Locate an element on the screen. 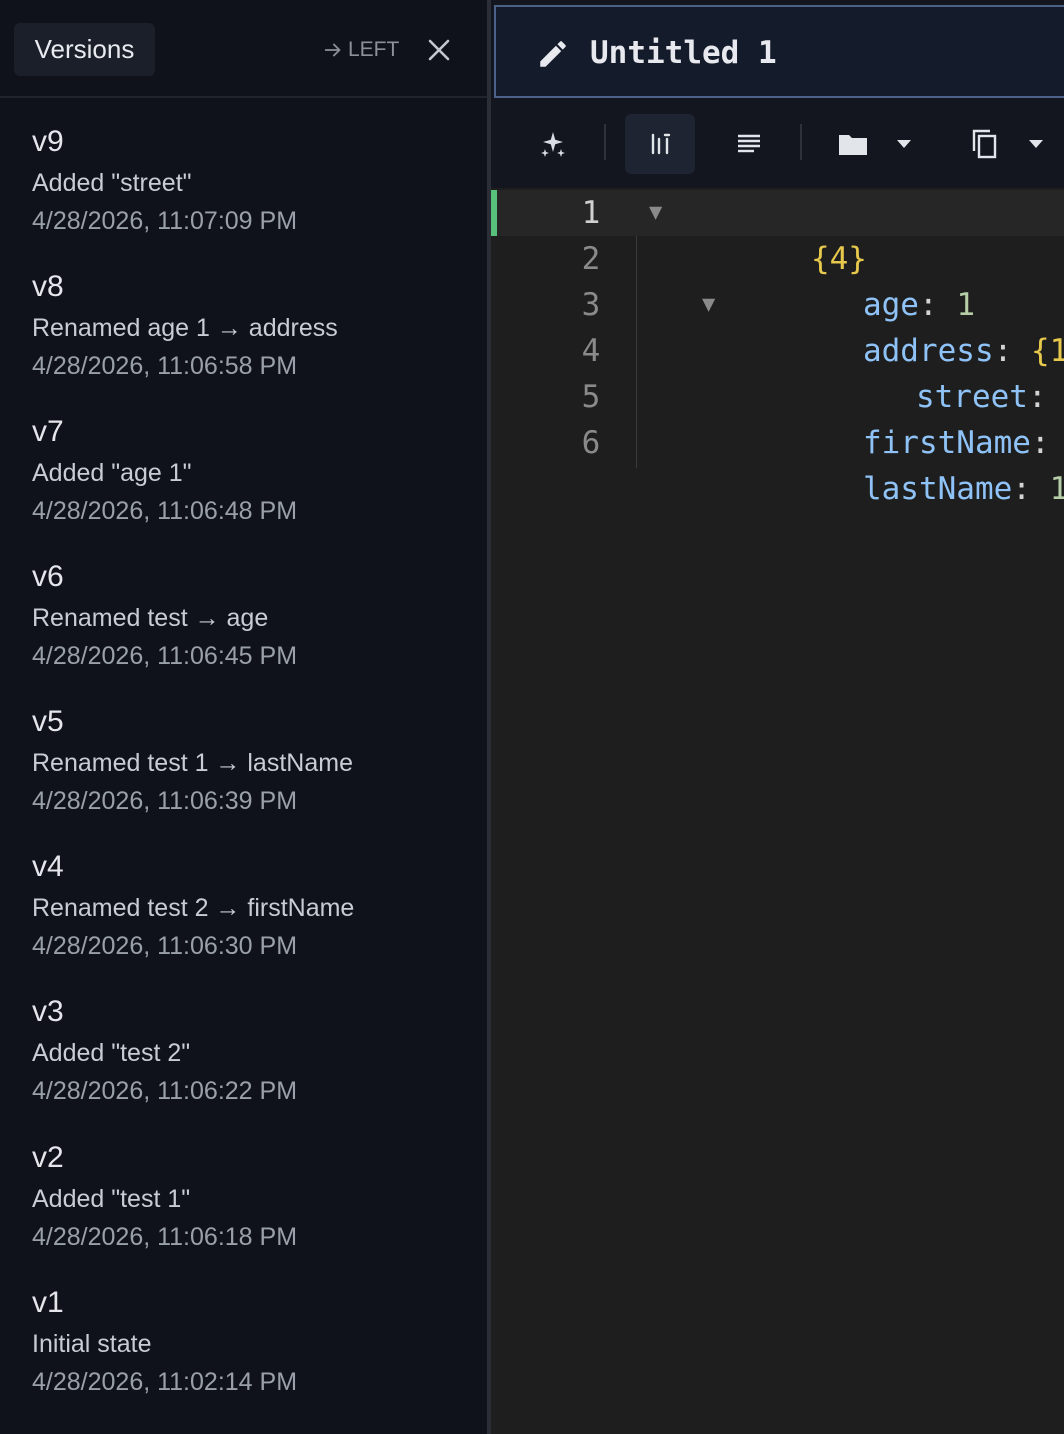  open-file-button is located at coordinates (853, 144).